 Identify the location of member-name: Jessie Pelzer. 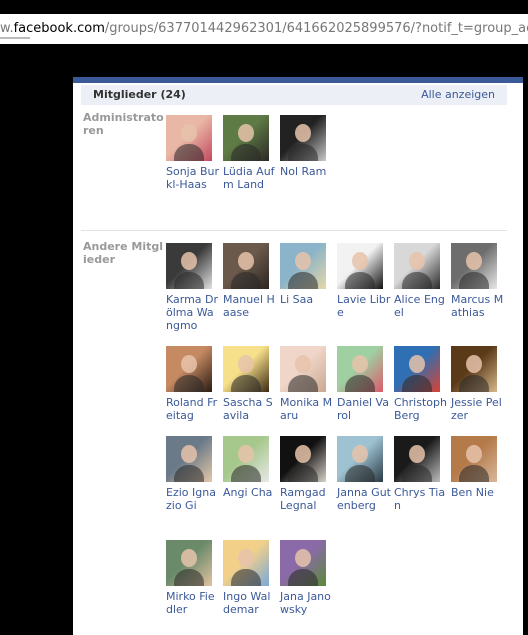
(478, 409).